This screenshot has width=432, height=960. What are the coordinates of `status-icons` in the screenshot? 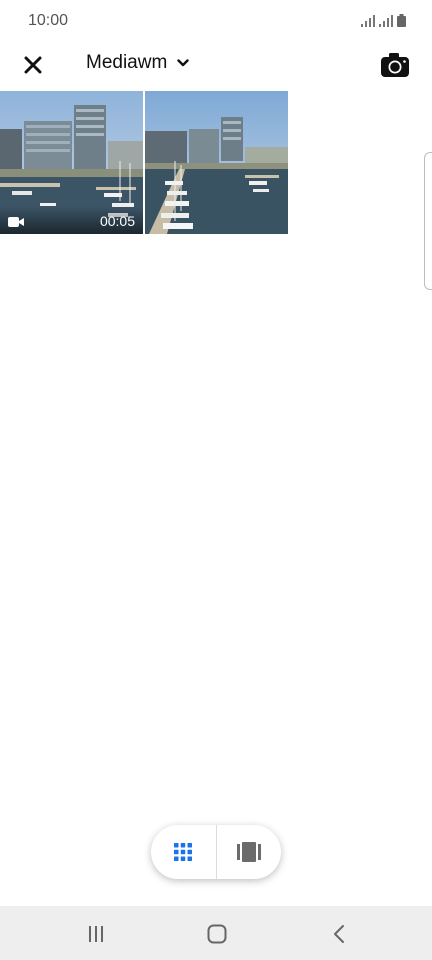 It's located at (383, 20).